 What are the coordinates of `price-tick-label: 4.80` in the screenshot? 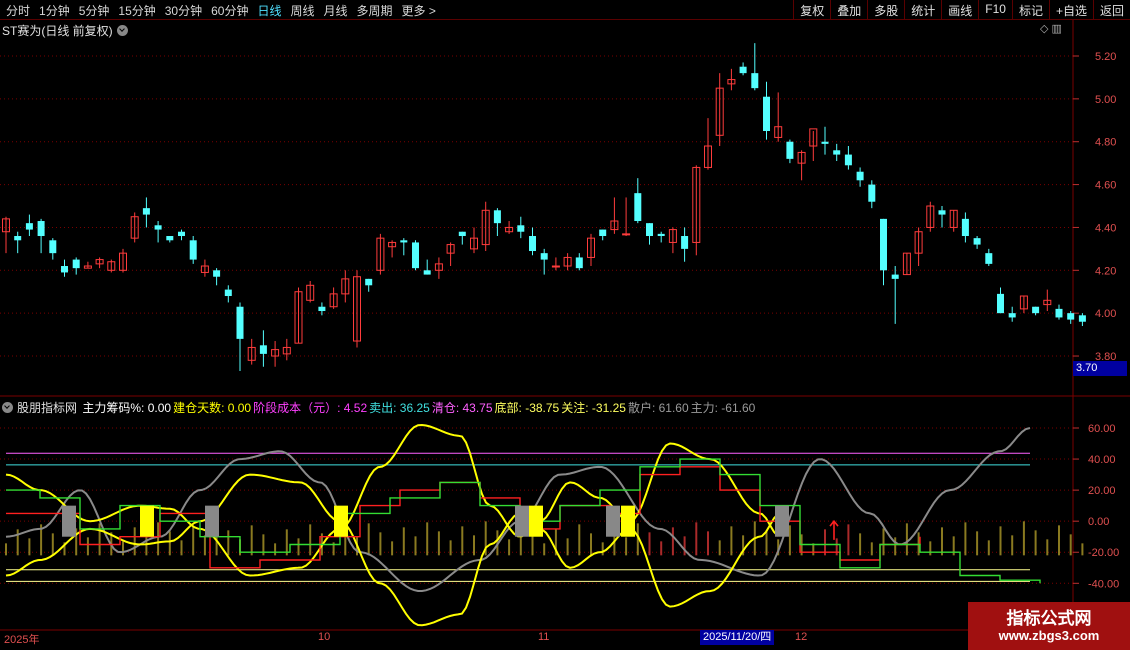 It's located at (1105, 143).